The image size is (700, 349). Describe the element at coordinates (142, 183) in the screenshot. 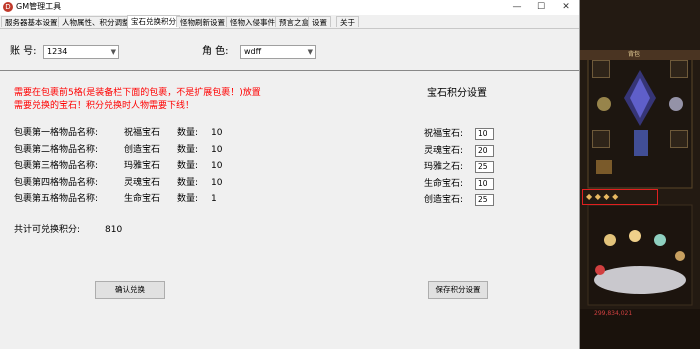

I see `item-name: 灵魂宝石` at that location.